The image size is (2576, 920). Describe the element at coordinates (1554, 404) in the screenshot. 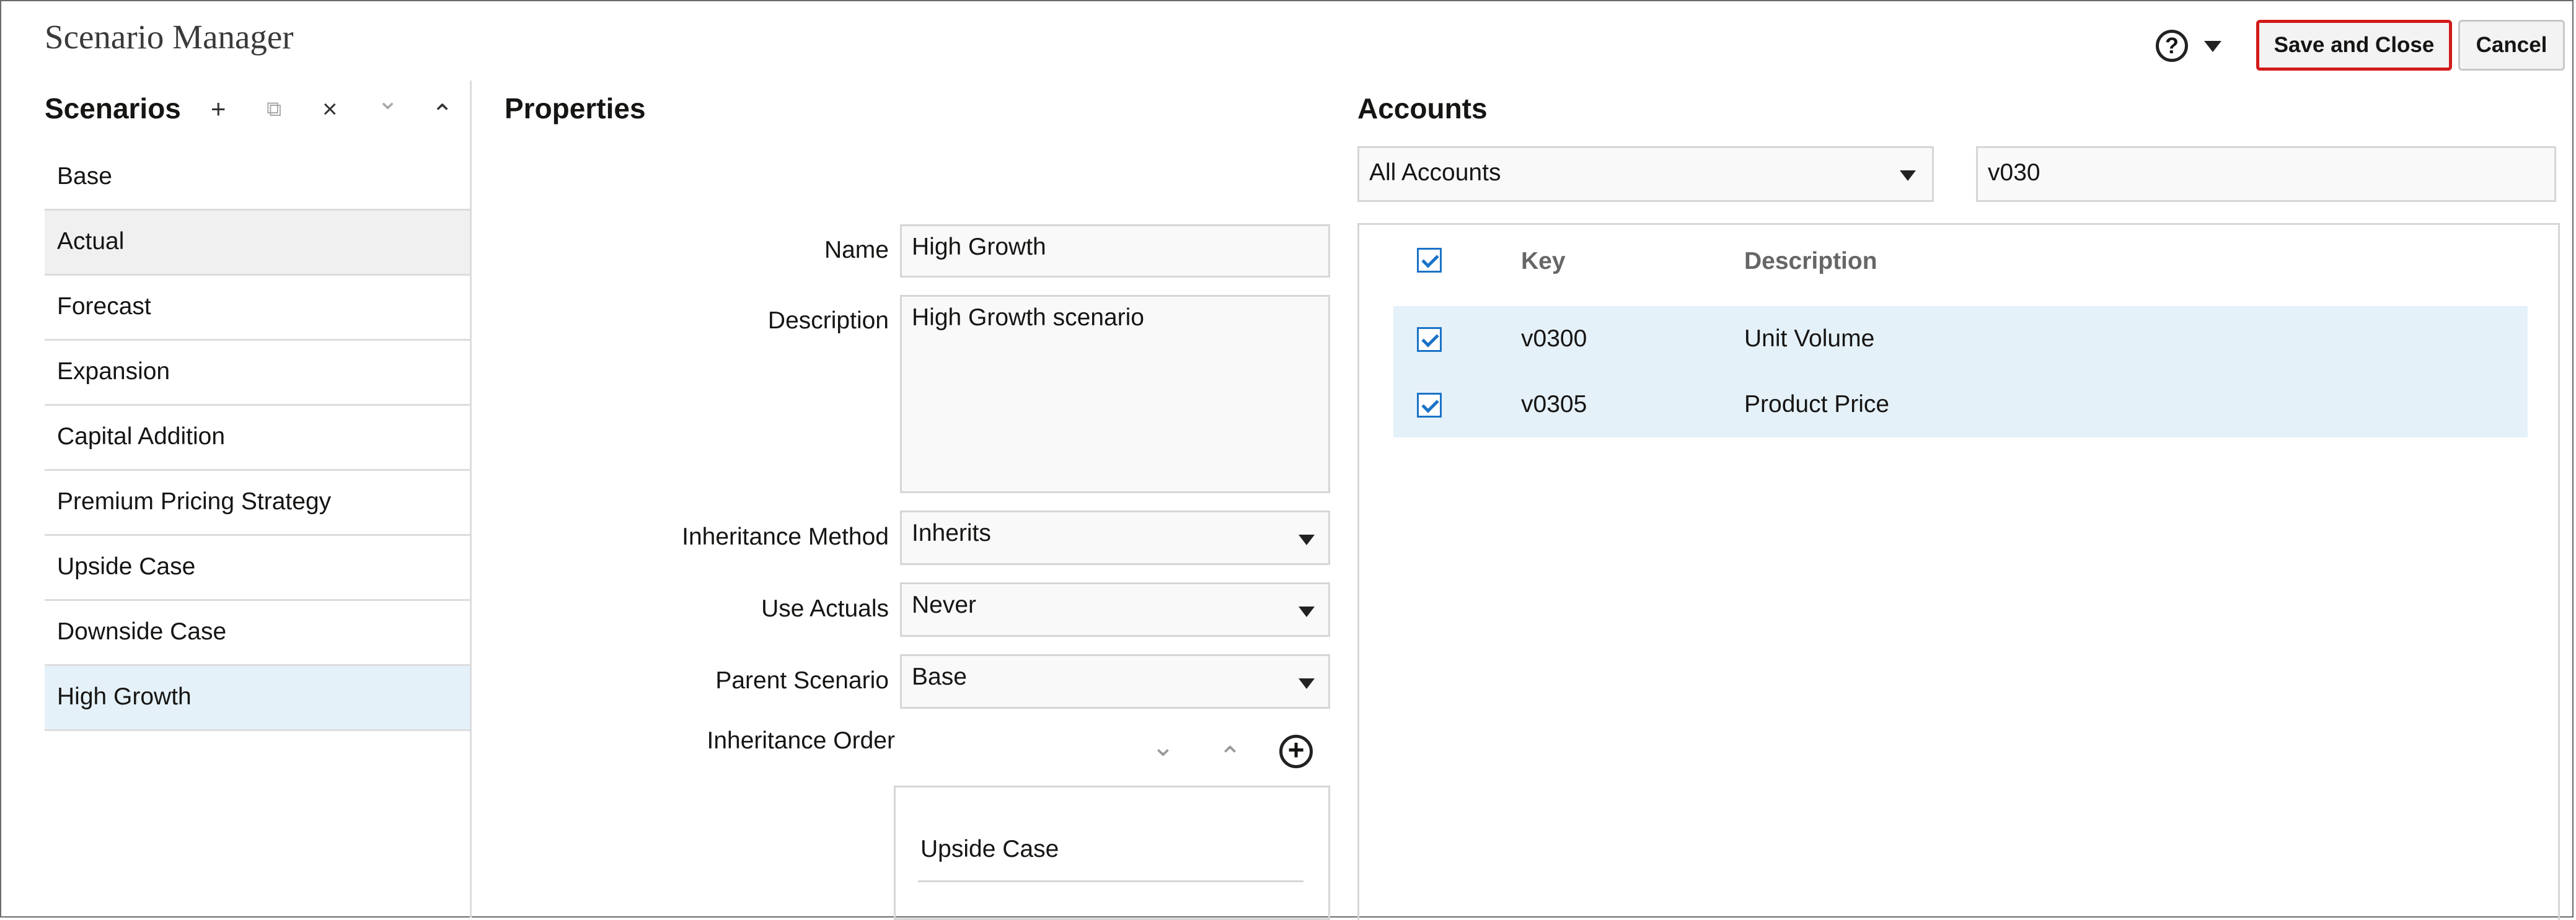

I see `account-key: v0305` at that location.